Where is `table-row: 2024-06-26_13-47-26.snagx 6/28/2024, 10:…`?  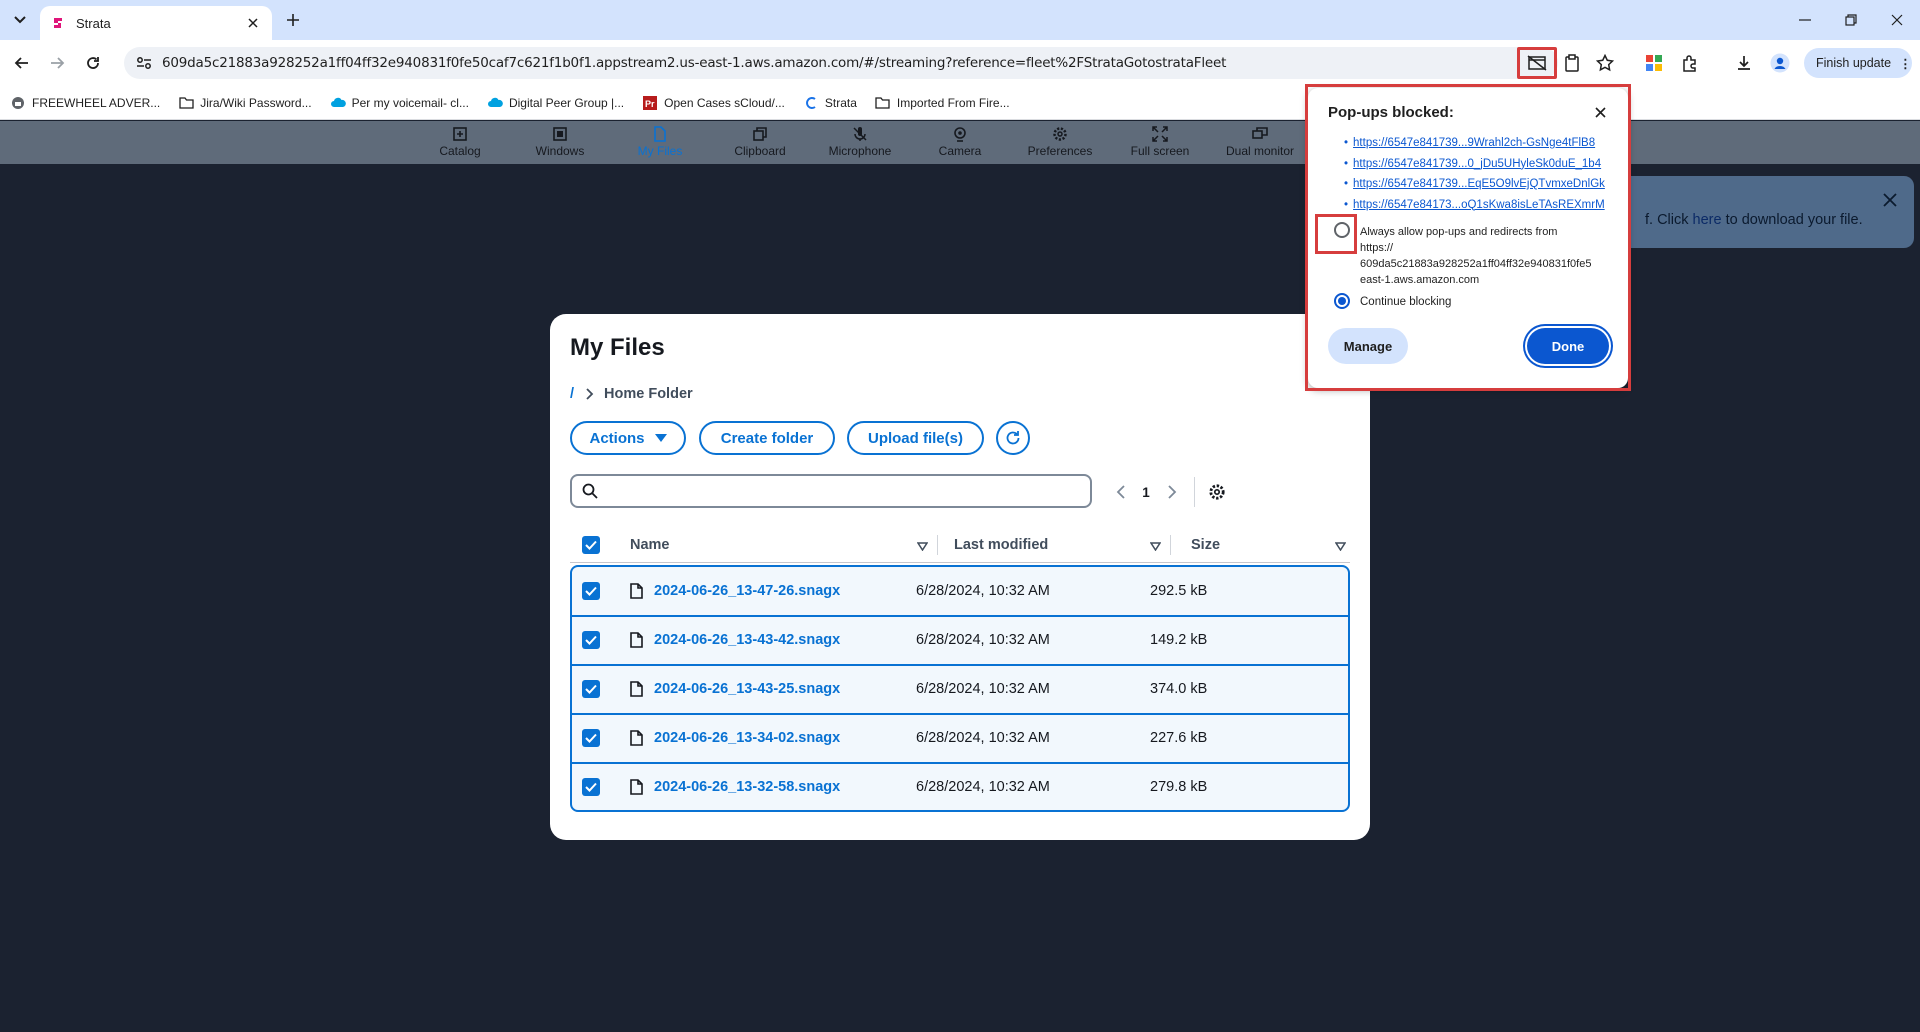 table-row: 2024-06-26_13-47-26.snagx 6/28/2024, 10:… is located at coordinates (960, 591).